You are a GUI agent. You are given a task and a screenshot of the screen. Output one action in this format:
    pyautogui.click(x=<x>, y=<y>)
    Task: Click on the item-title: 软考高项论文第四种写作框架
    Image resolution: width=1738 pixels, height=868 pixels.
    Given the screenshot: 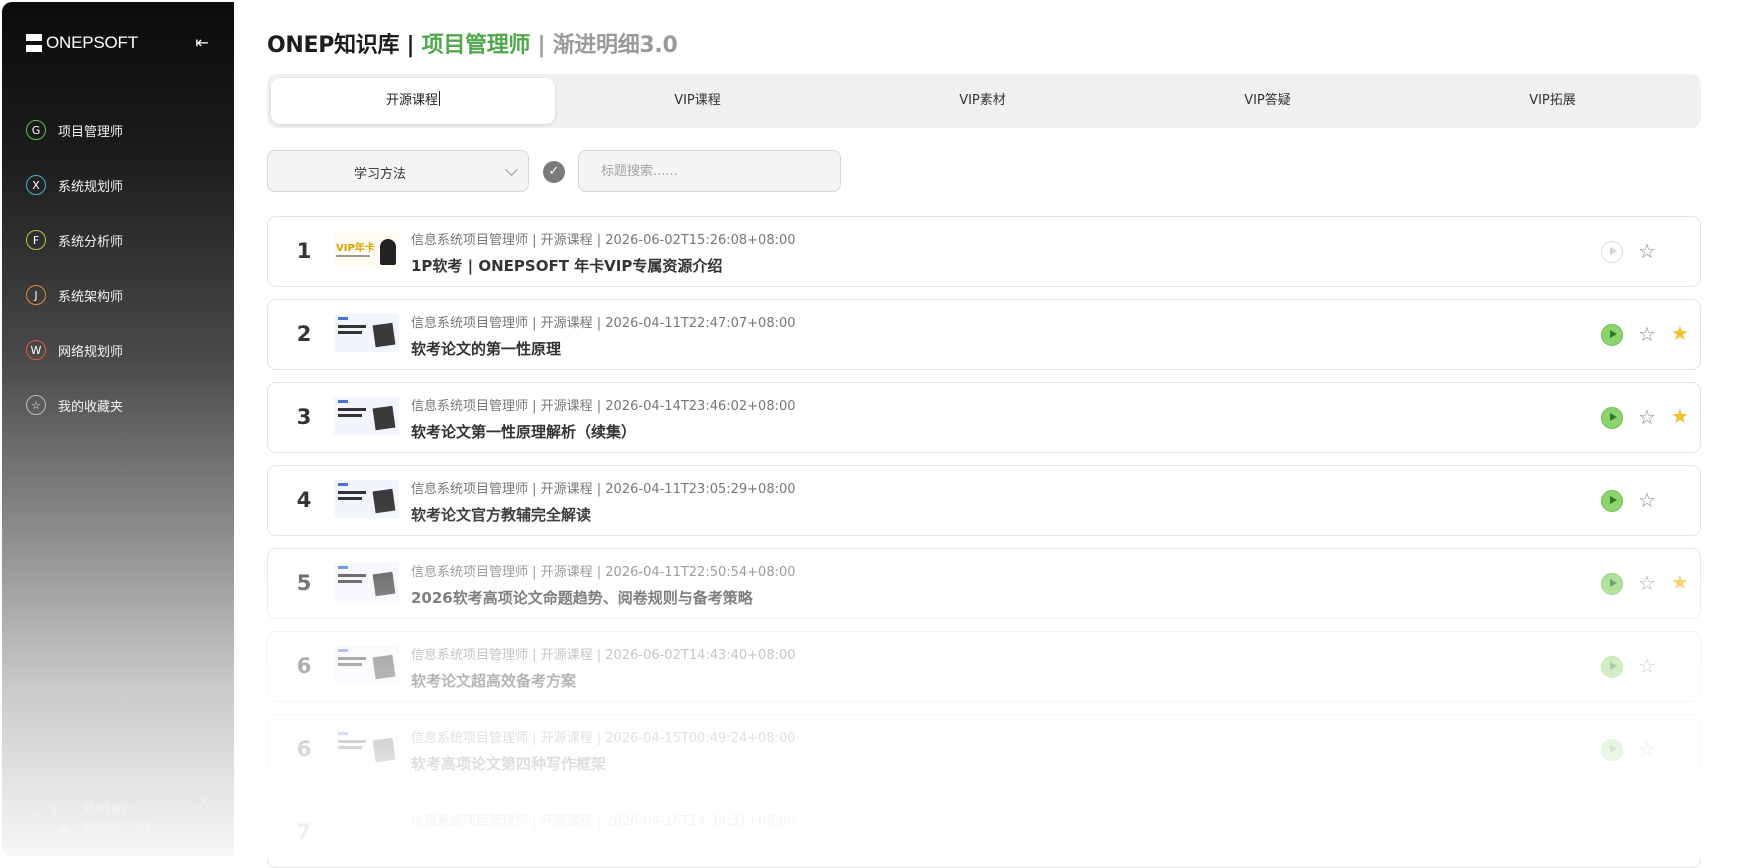 What is the action you would take?
    pyautogui.click(x=509, y=764)
    